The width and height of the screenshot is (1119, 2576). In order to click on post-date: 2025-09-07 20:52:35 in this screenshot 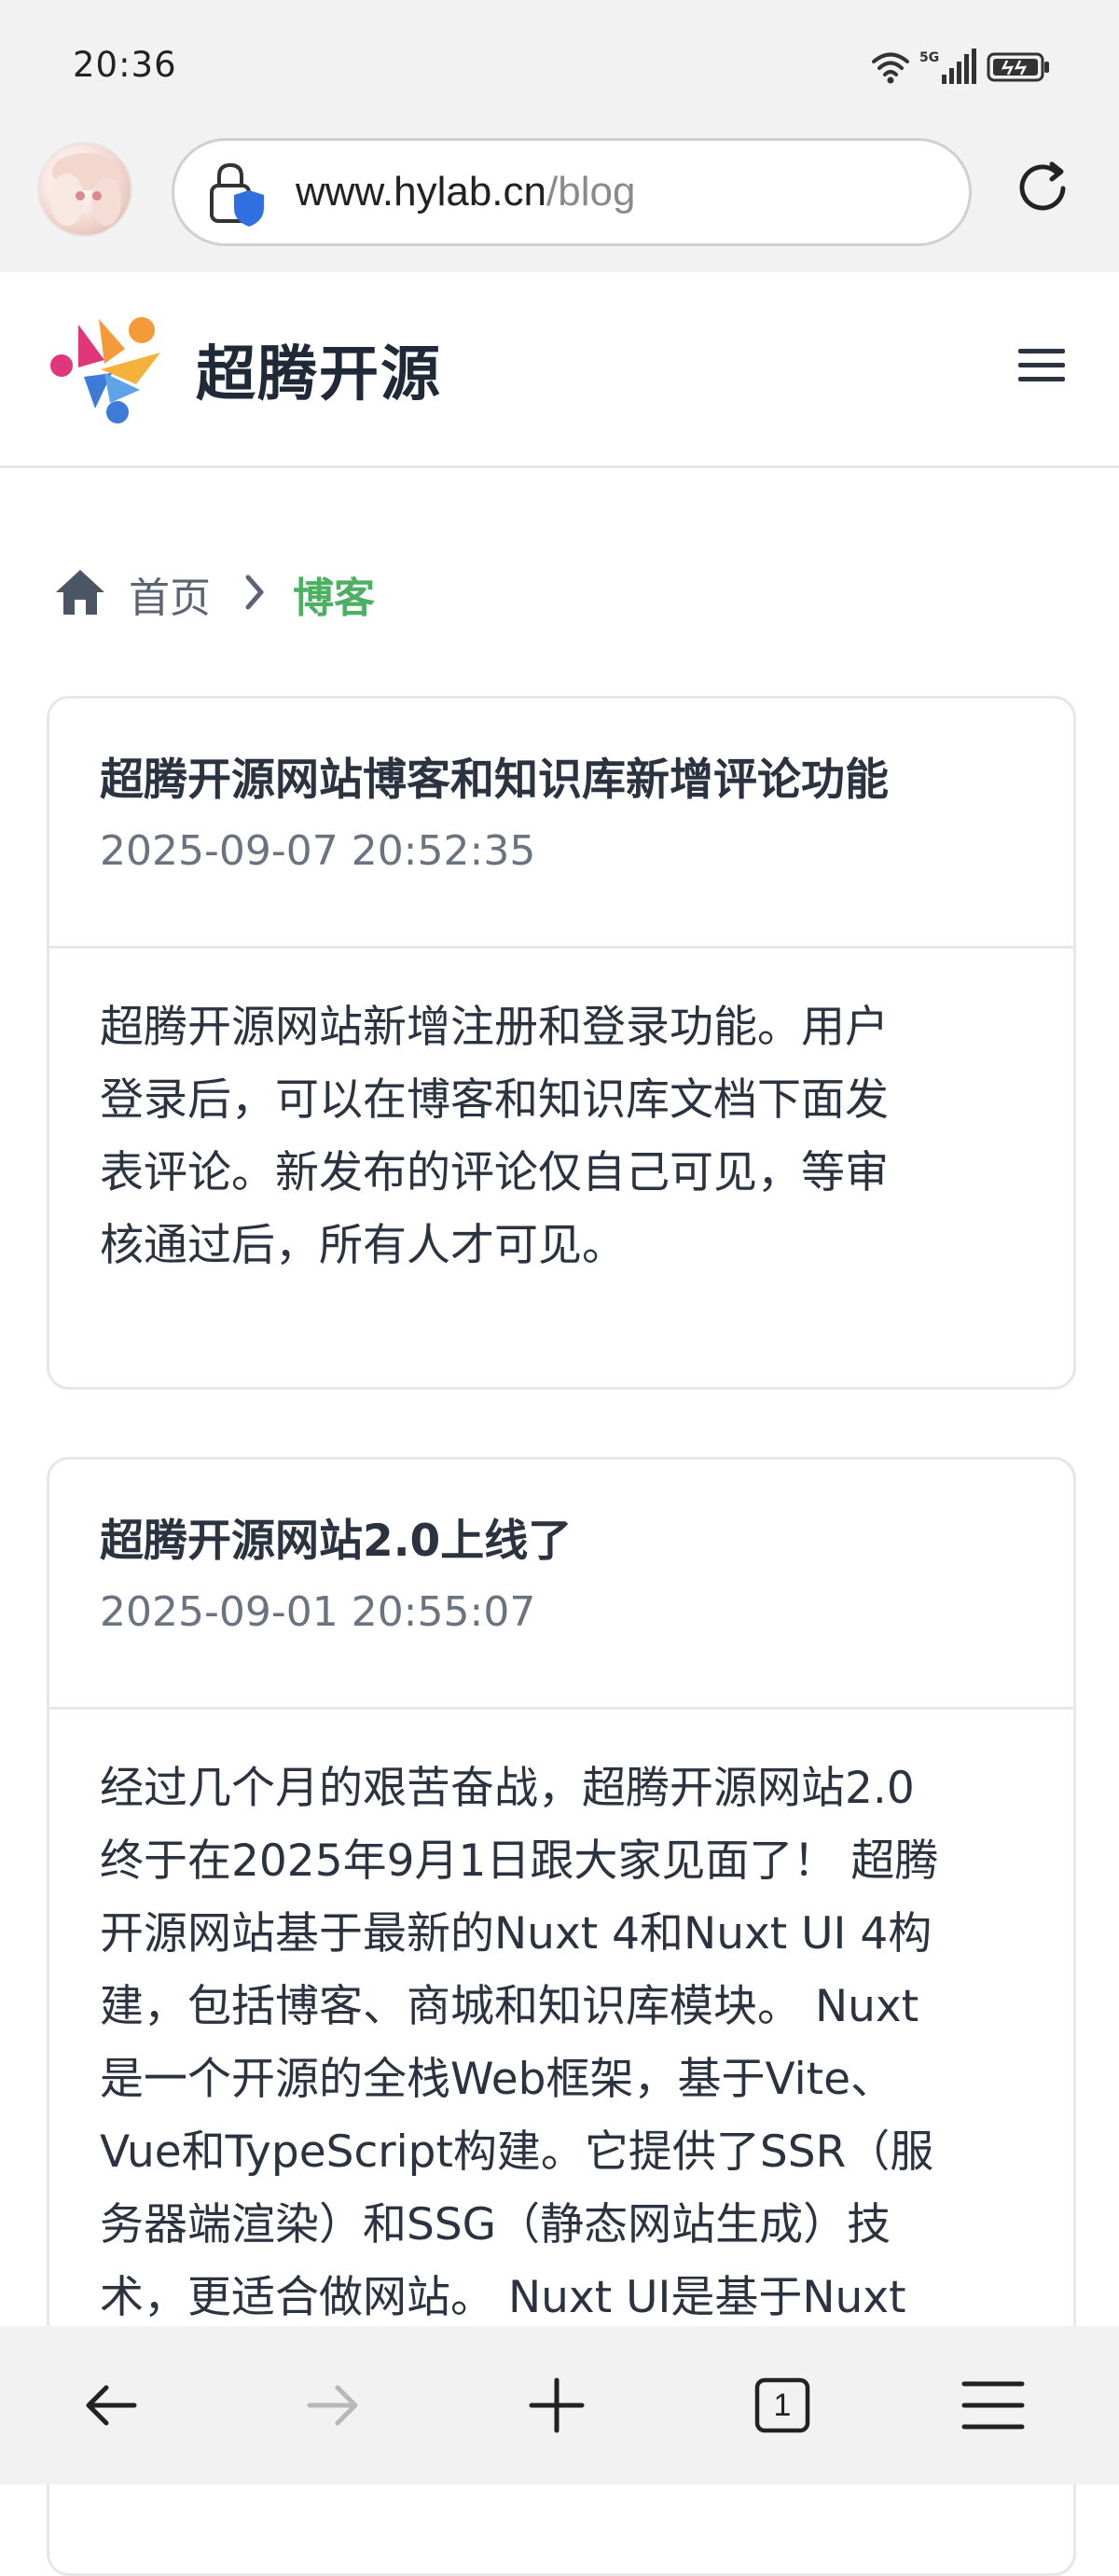, I will do `click(318, 851)`.